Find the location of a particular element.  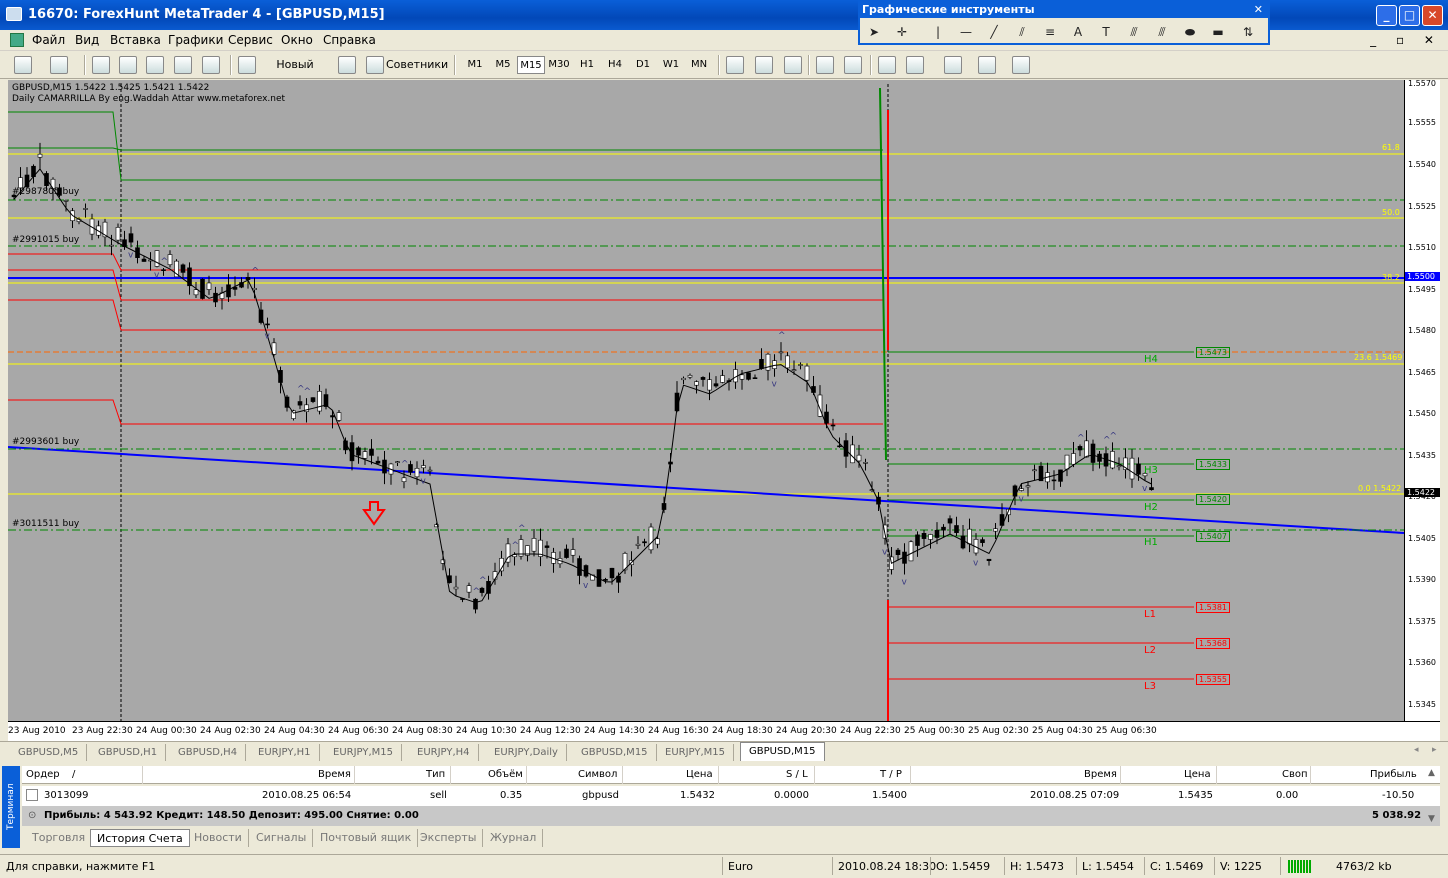

tf-m30: M30 is located at coordinates (559, 65).